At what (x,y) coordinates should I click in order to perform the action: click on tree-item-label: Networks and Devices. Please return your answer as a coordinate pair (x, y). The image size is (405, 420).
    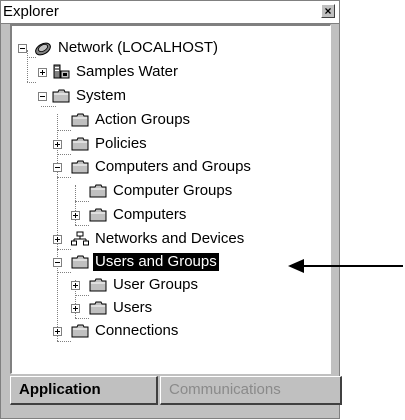
    Looking at the image, I should click on (170, 238).